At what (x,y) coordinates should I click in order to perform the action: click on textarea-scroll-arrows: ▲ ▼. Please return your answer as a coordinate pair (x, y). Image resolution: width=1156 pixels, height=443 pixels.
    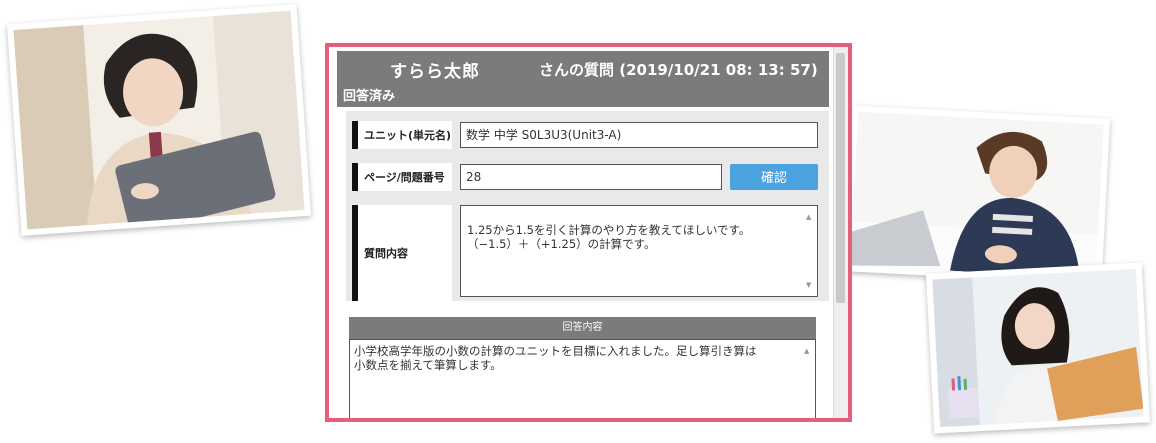
    Looking at the image, I should click on (810, 251).